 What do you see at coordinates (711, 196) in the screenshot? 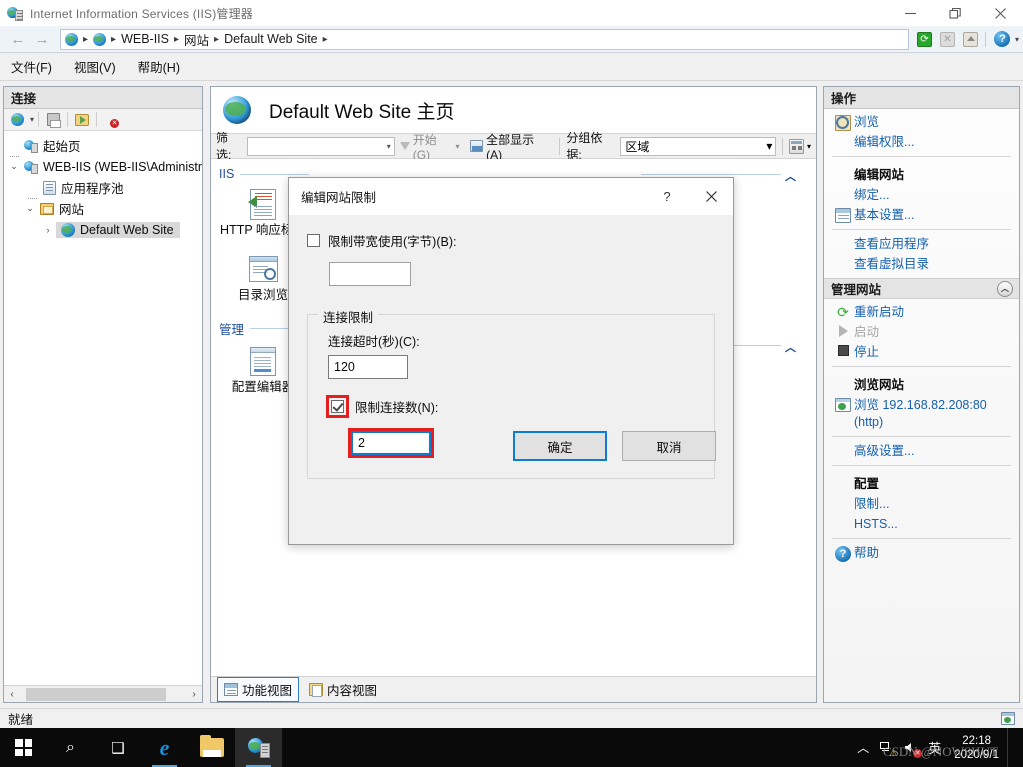
I see `dialog-close-button` at bounding box center [711, 196].